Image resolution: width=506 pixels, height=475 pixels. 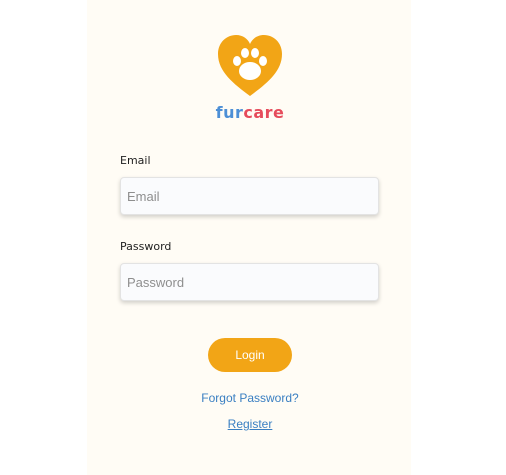 I want to click on brand-name-fur: fur, so click(x=229, y=112).